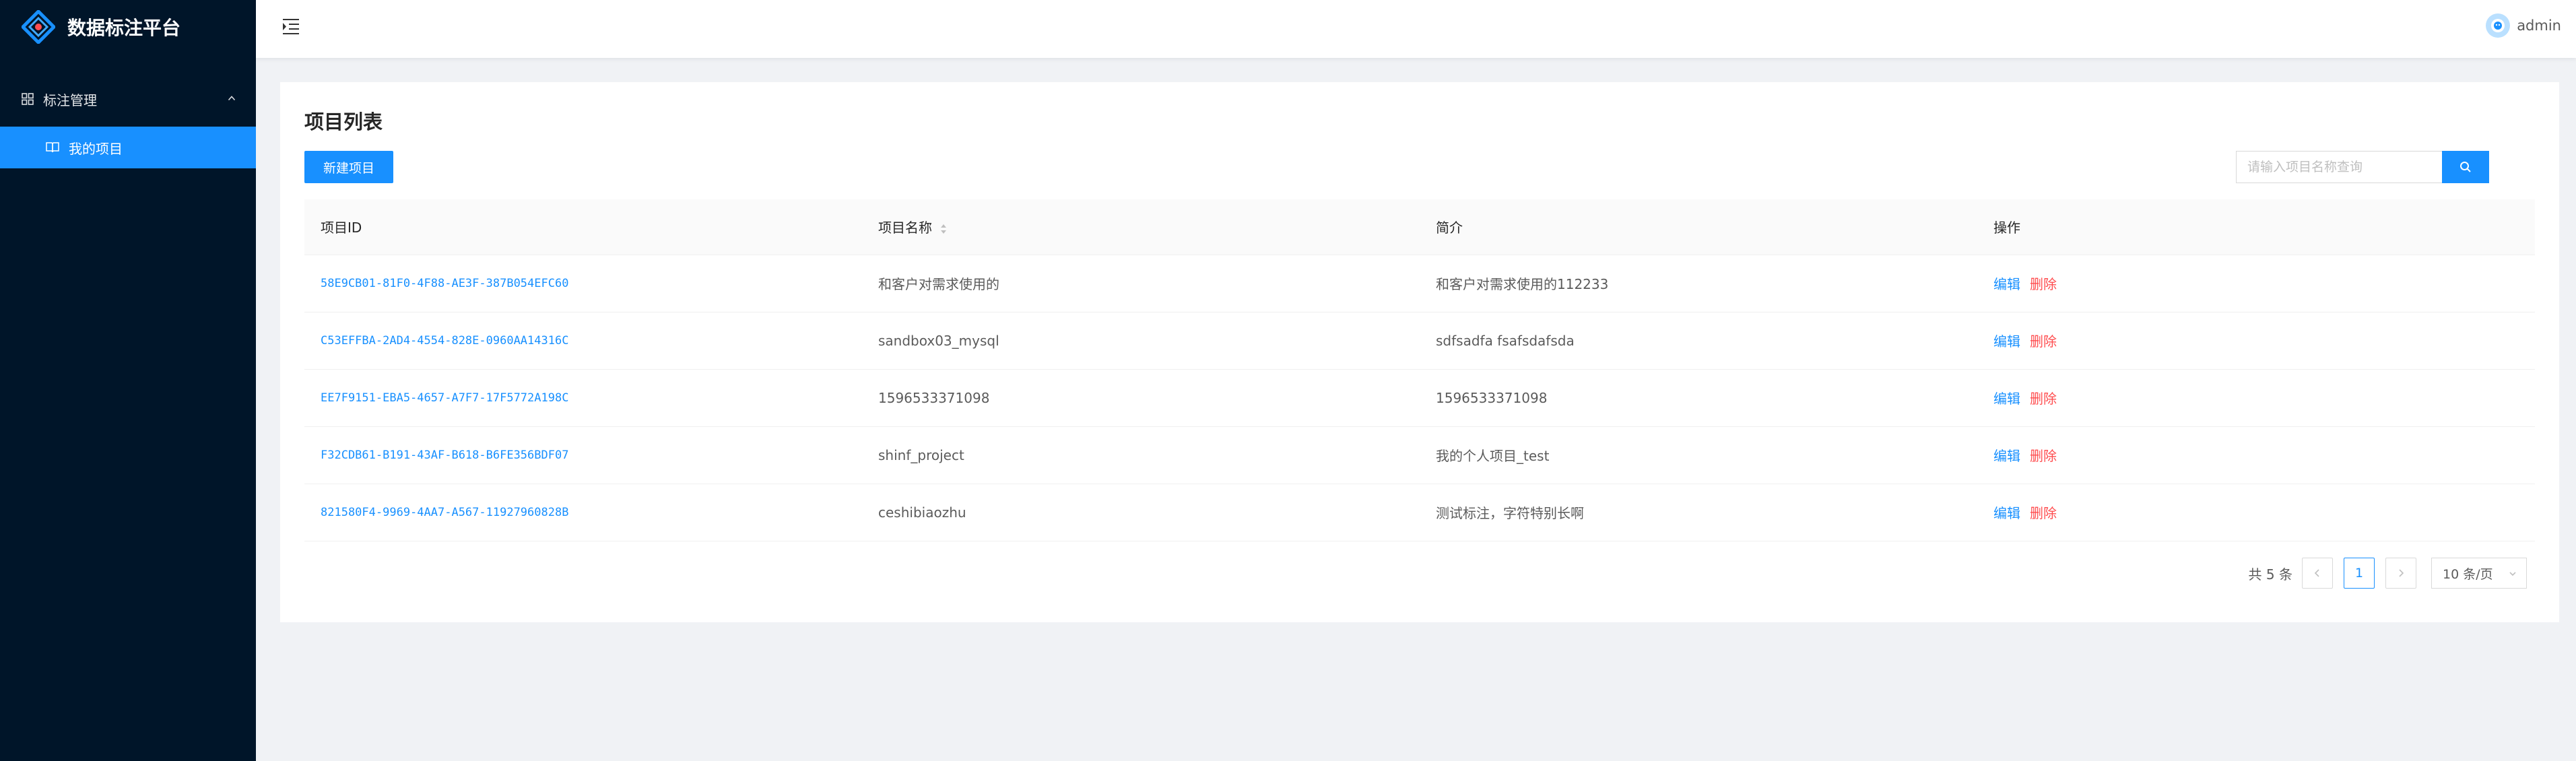 This screenshot has height=761, width=2576. Describe the element at coordinates (96, 148) in the screenshot. I see `sidebar-item-label: 我的项目` at that location.